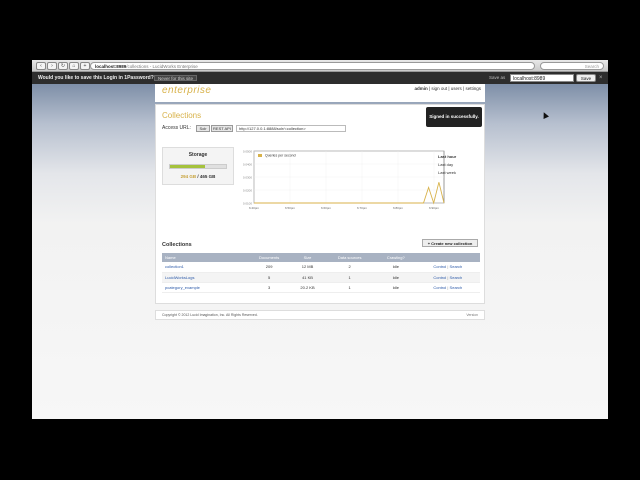 This screenshot has width=640, height=480. What do you see at coordinates (398, 208) in the screenshot?
I see `x-tick-label: 6:80pm` at bounding box center [398, 208].